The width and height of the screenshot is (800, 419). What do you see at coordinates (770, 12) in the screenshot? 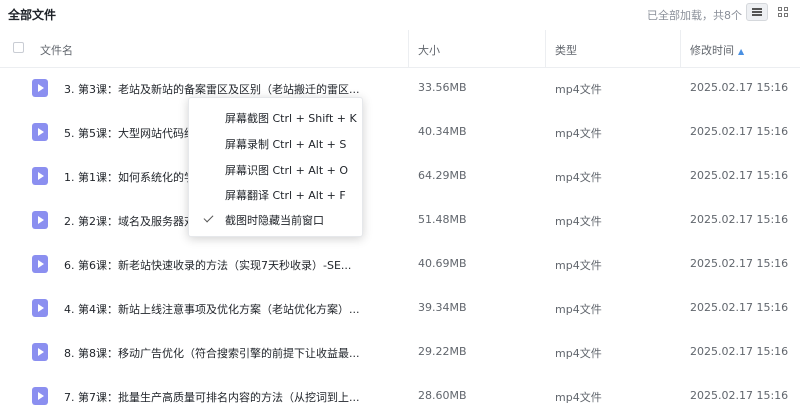
I see `view-toggle` at bounding box center [770, 12].